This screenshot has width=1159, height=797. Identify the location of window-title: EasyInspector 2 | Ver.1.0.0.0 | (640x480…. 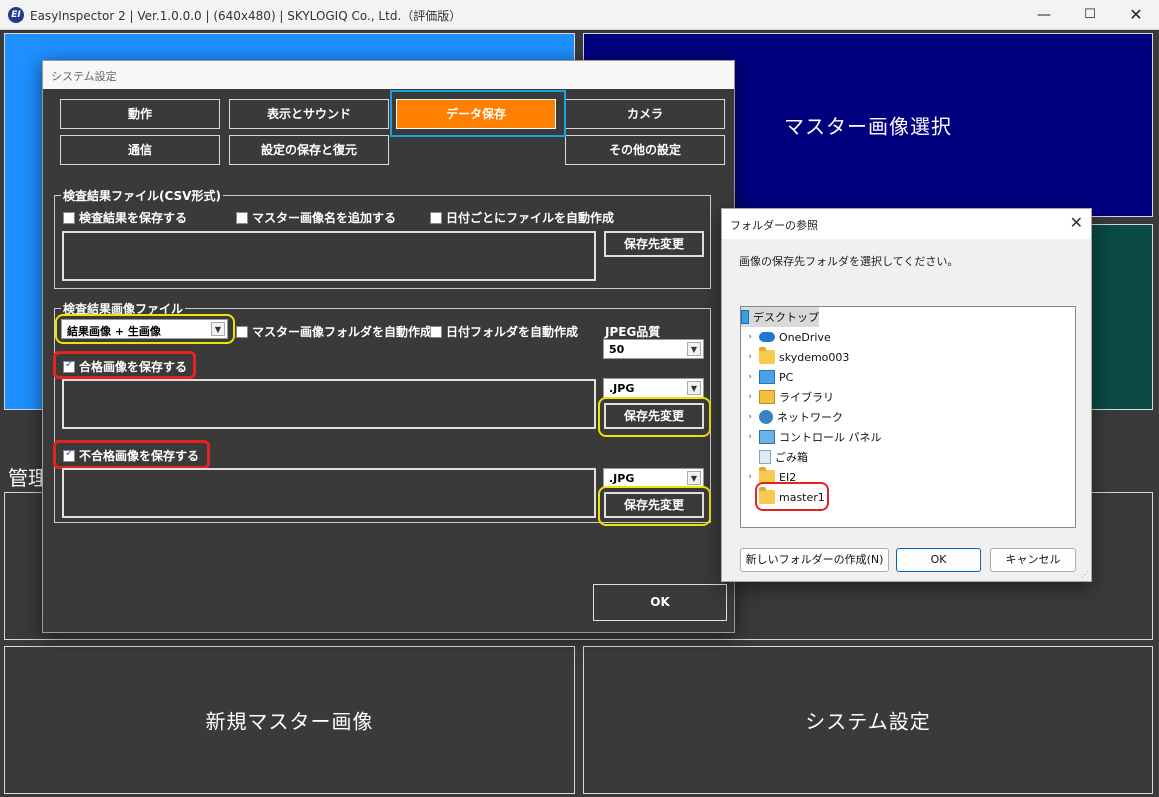
(246, 16).